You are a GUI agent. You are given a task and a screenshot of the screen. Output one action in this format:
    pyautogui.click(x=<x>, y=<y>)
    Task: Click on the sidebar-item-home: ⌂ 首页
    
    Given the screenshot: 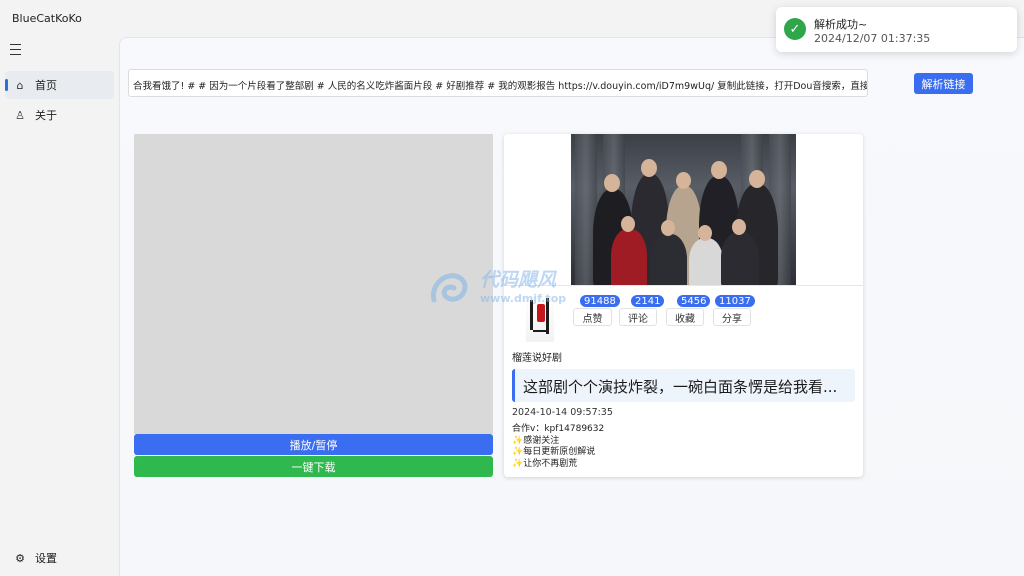 What is the action you would take?
    pyautogui.click(x=59, y=85)
    